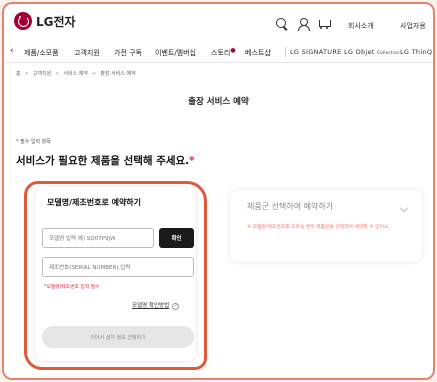  What do you see at coordinates (94, 202) in the screenshot?
I see `model-card-title: 모델명/제조번호로 예약하기` at bounding box center [94, 202].